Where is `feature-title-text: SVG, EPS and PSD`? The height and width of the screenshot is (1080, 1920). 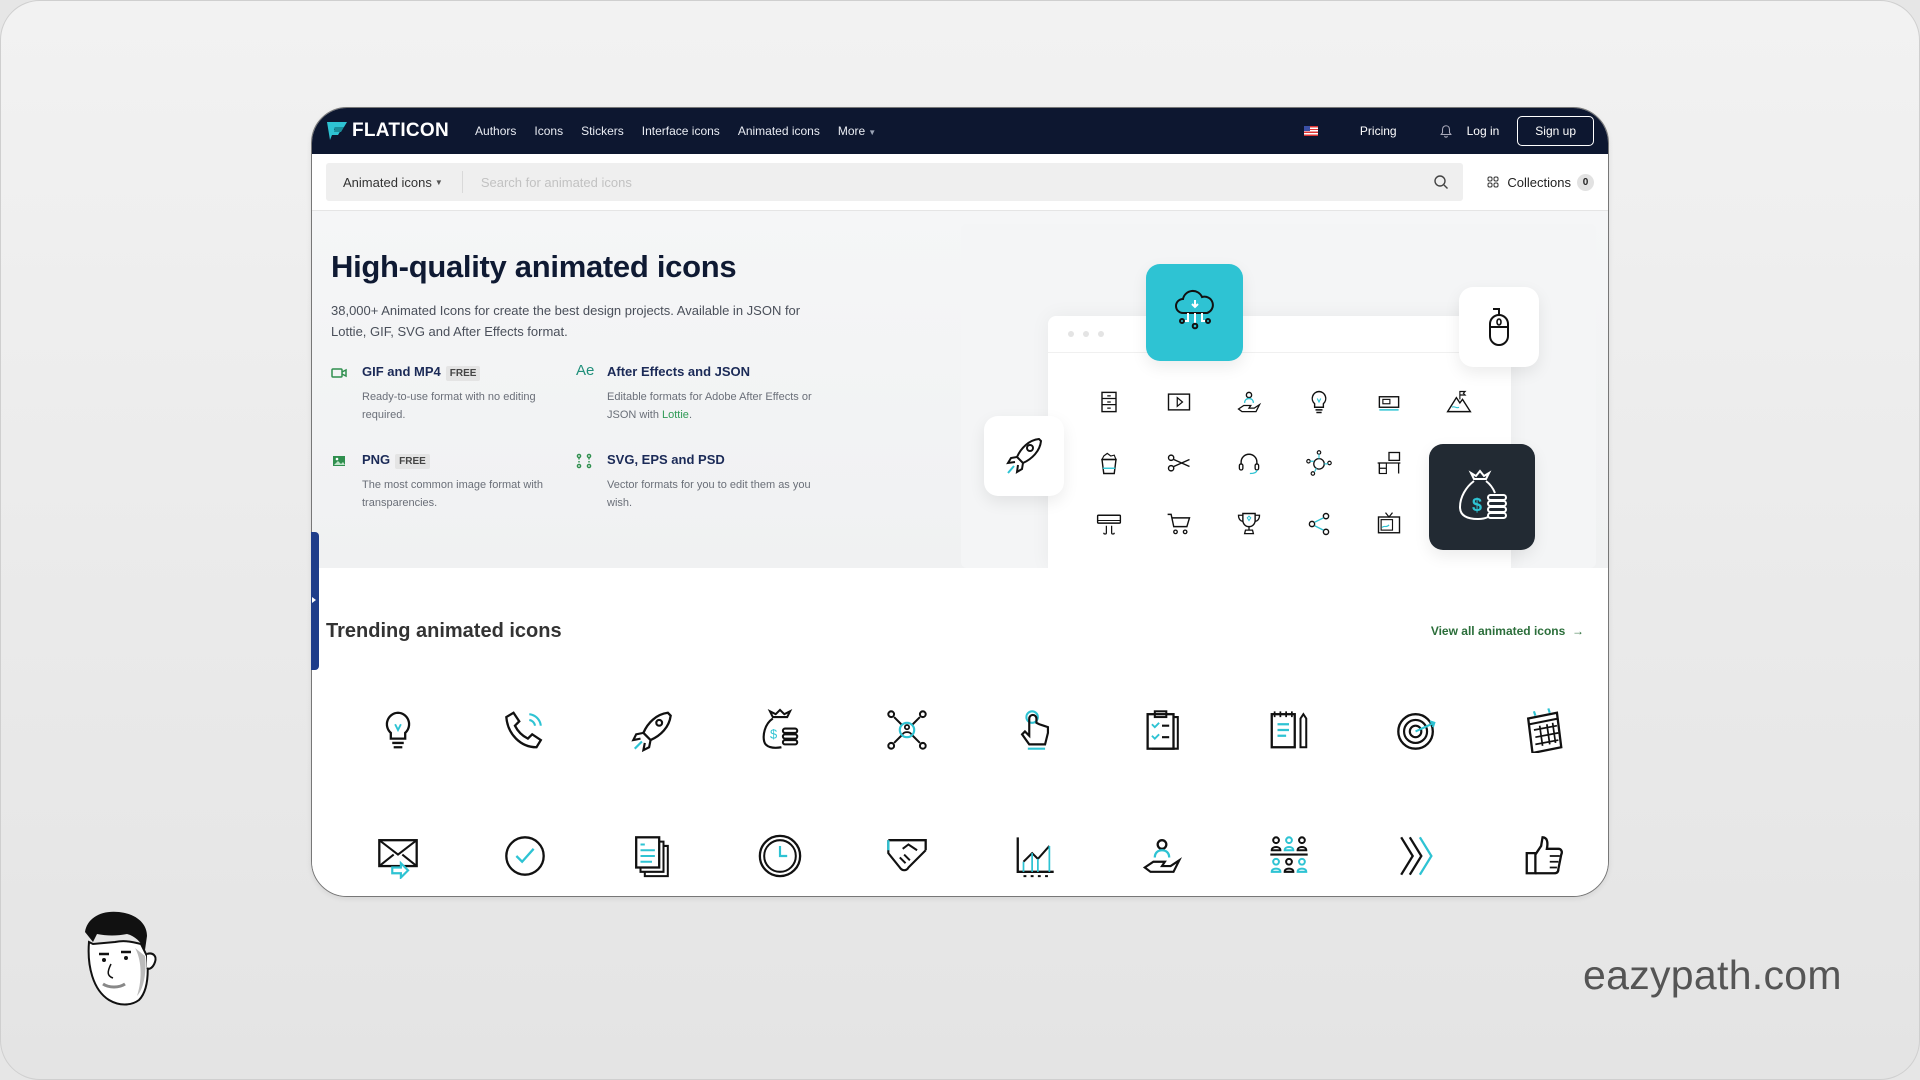
feature-title-text: SVG, EPS and PSD is located at coordinates (666, 459).